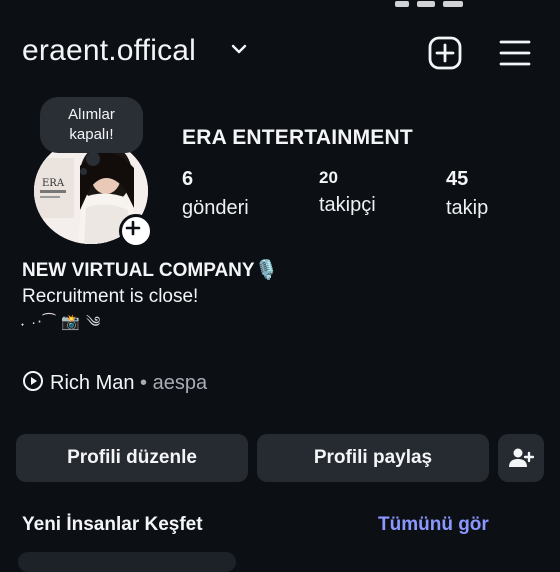  Describe the element at coordinates (33, 381) in the screenshot. I see `play-circle-icon` at that location.